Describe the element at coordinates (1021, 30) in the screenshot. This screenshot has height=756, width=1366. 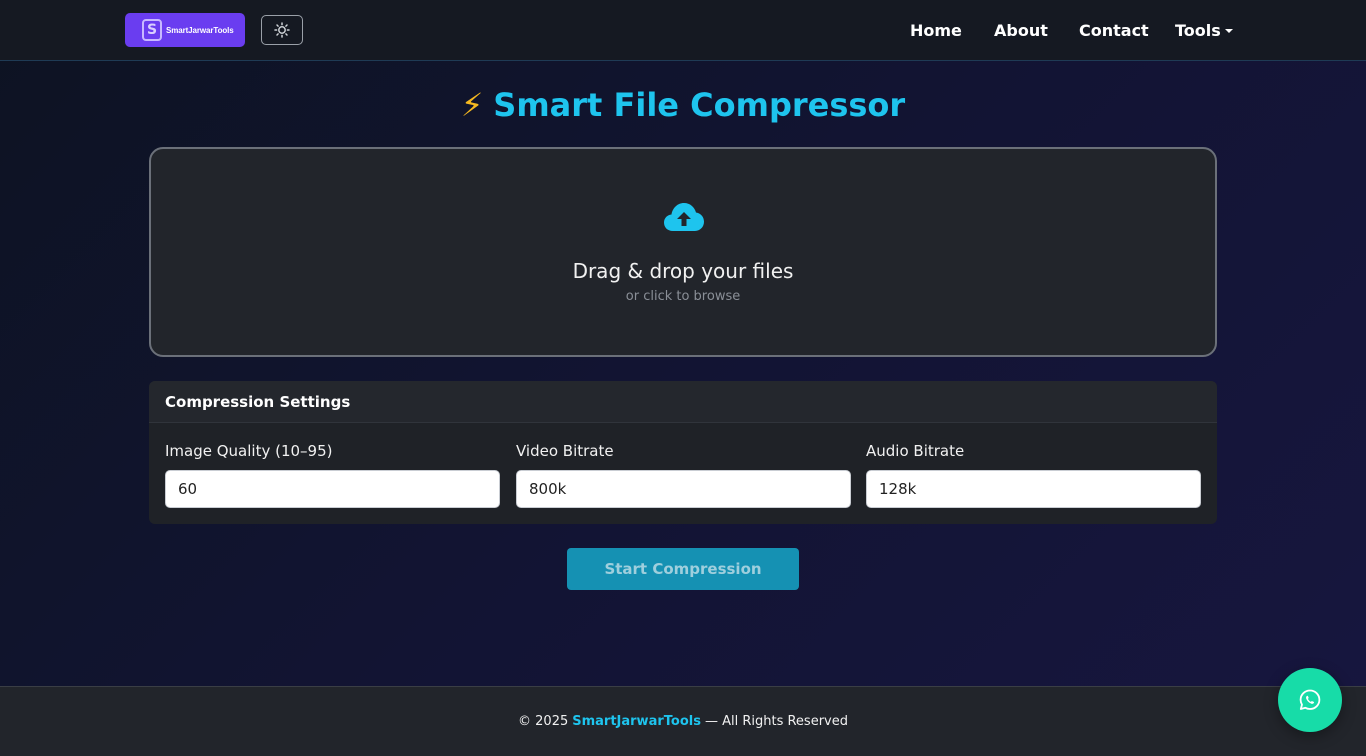
I see `nav-link-about: About` at that location.